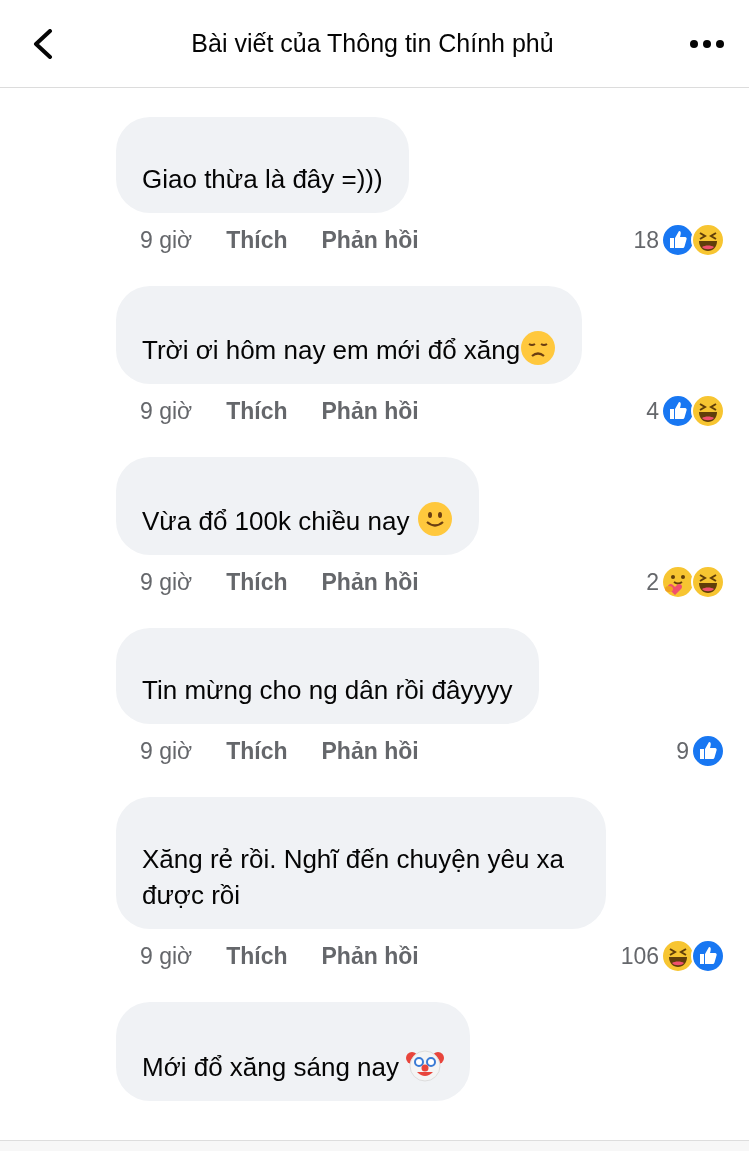  Describe the element at coordinates (327, 690) in the screenshot. I see `comment-text: Tin mừng cho ng dân rồi đâyyyy` at that location.